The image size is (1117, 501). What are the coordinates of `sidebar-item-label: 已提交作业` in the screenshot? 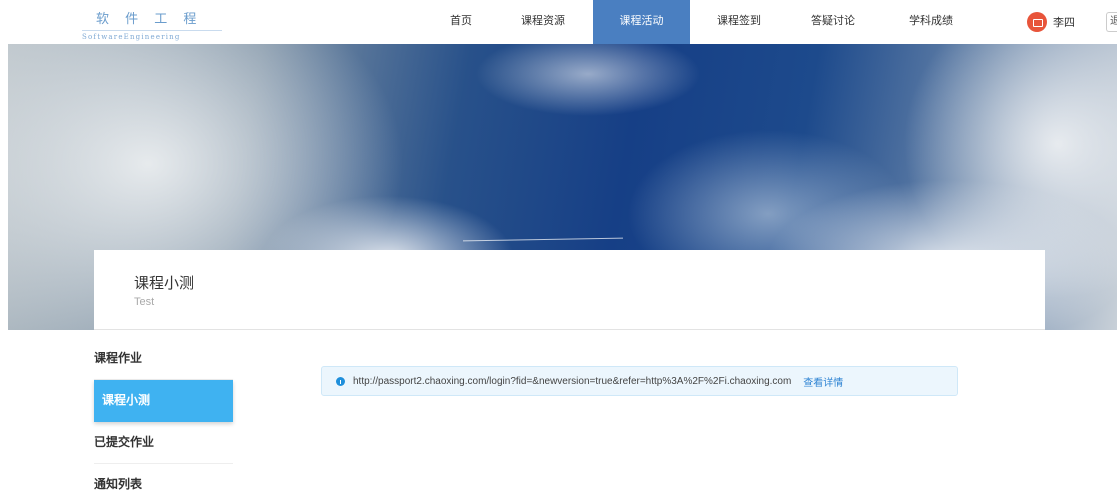 It's located at (124, 442).